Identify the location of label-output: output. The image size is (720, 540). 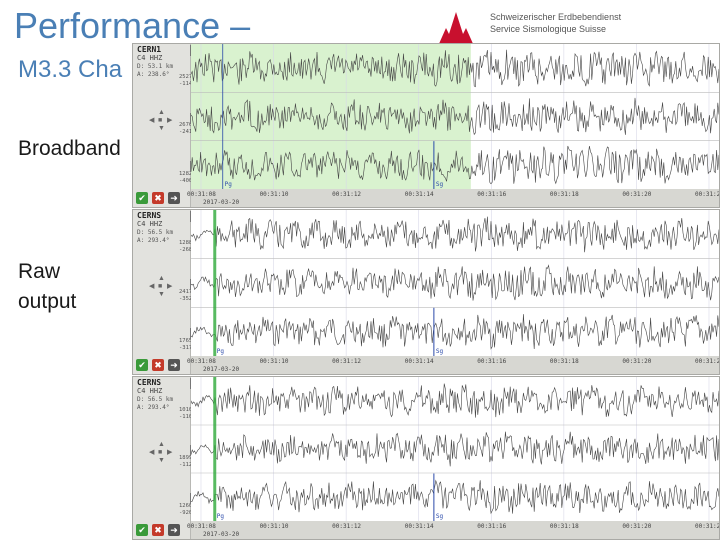
(47, 301).